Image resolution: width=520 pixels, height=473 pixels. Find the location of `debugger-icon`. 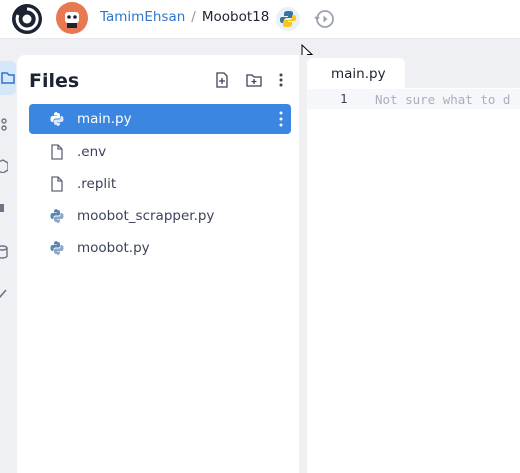

debugger-icon is located at coordinates (4, 208).